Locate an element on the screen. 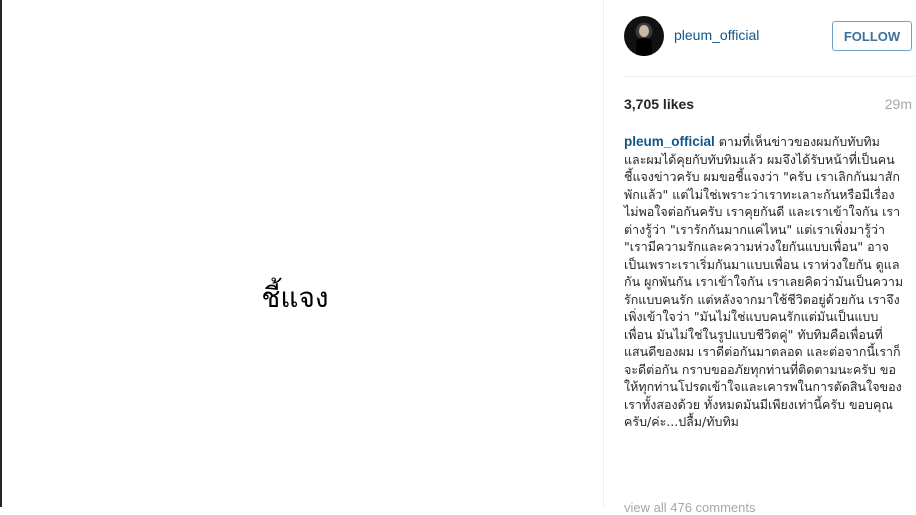  avatar-body is located at coordinates (644, 47).